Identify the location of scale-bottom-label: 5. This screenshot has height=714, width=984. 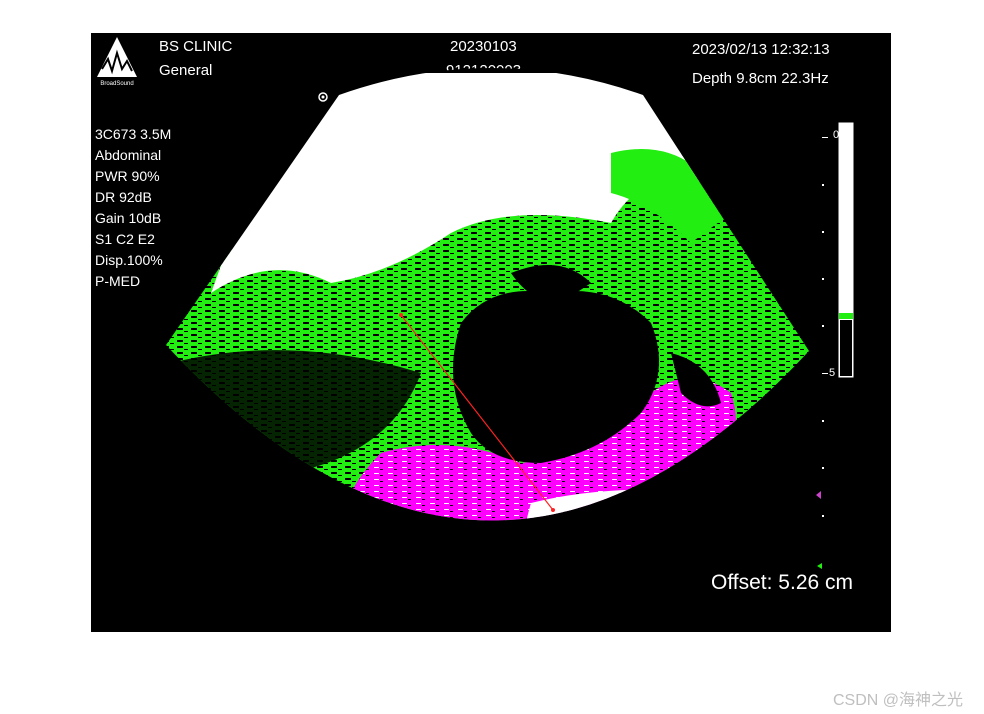
(832, 373).